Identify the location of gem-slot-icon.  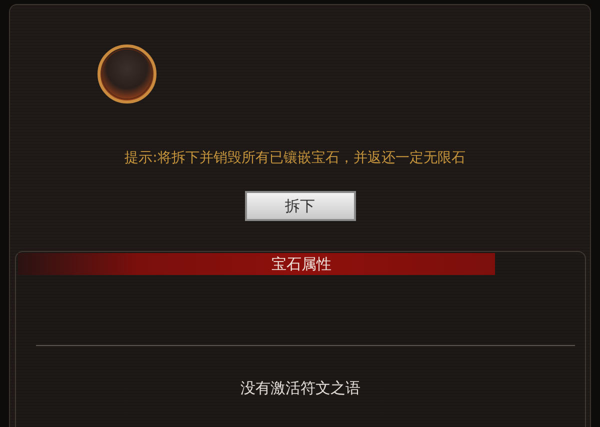
(127, 74).